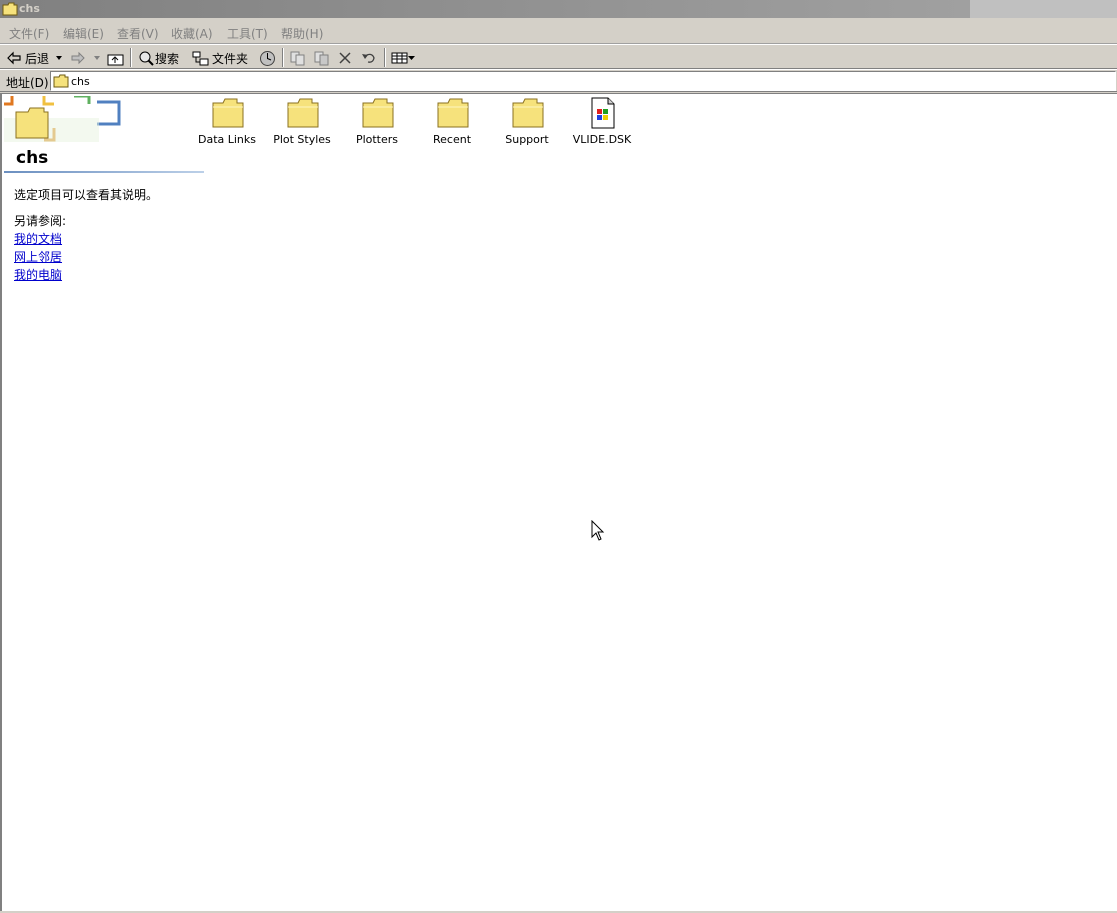  I want to click on file-name: Recent, so click(452, 139).